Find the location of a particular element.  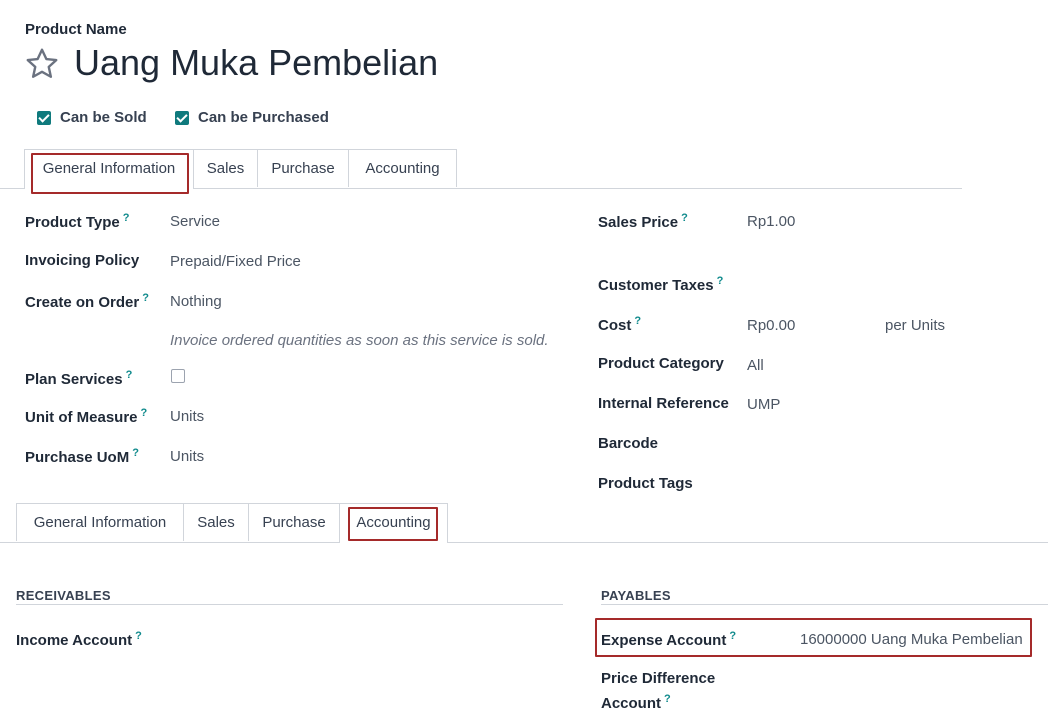

create-on-order-label: Create on Order? is located at coordinates (87, 301).